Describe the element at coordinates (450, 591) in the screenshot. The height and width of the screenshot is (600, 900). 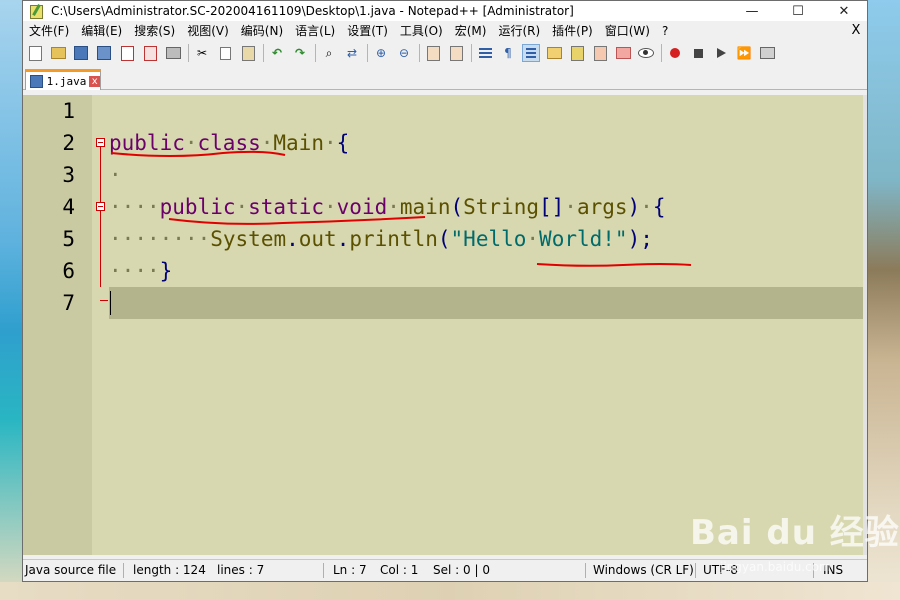
I see `desktop-background-bottom` at that location.